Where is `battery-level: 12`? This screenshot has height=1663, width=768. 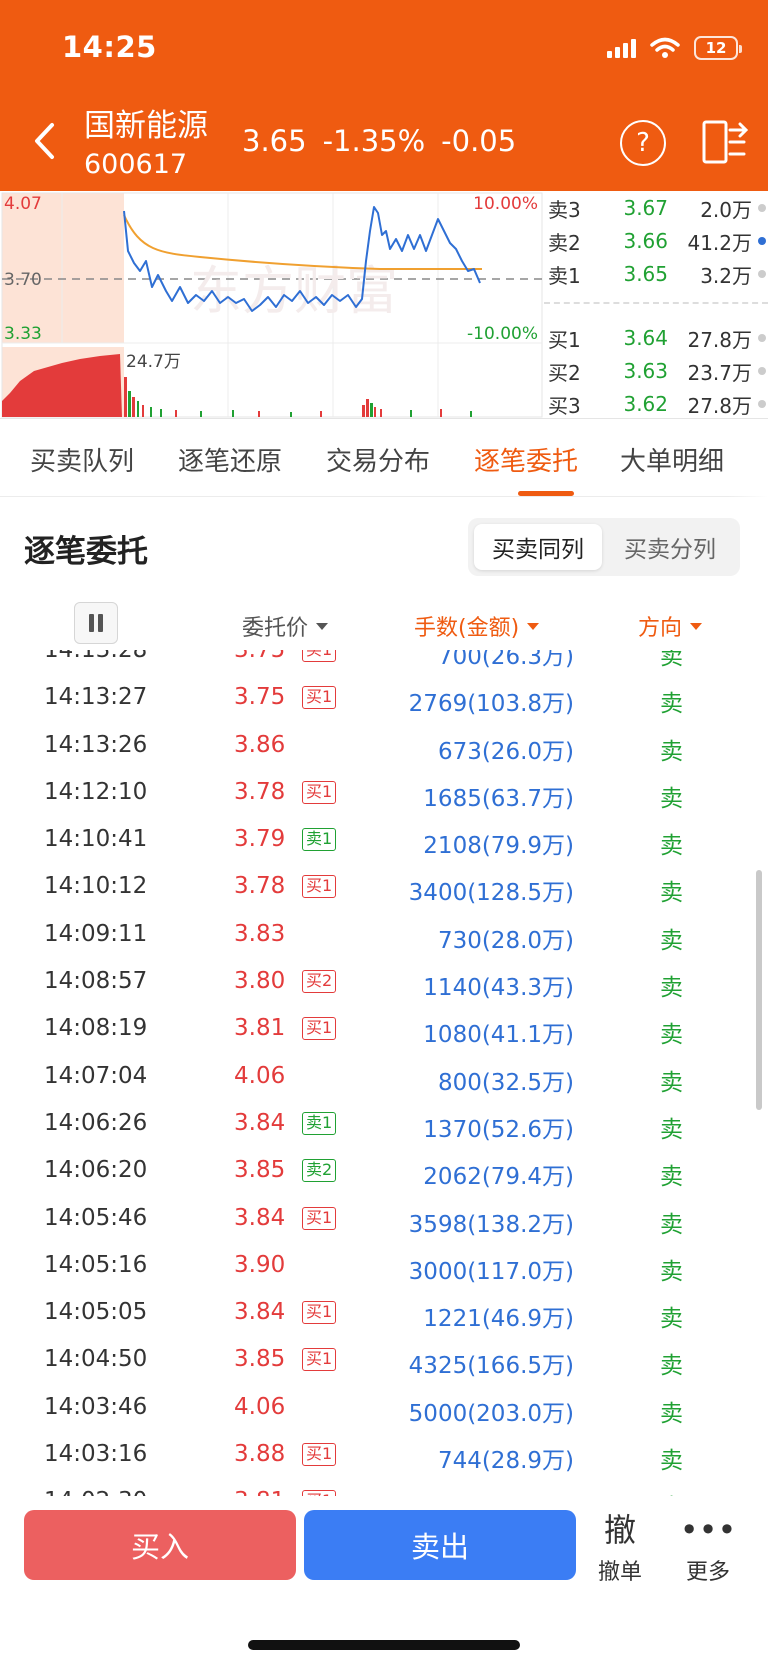 battery-level: 12 is located at coordinates (716, 48).